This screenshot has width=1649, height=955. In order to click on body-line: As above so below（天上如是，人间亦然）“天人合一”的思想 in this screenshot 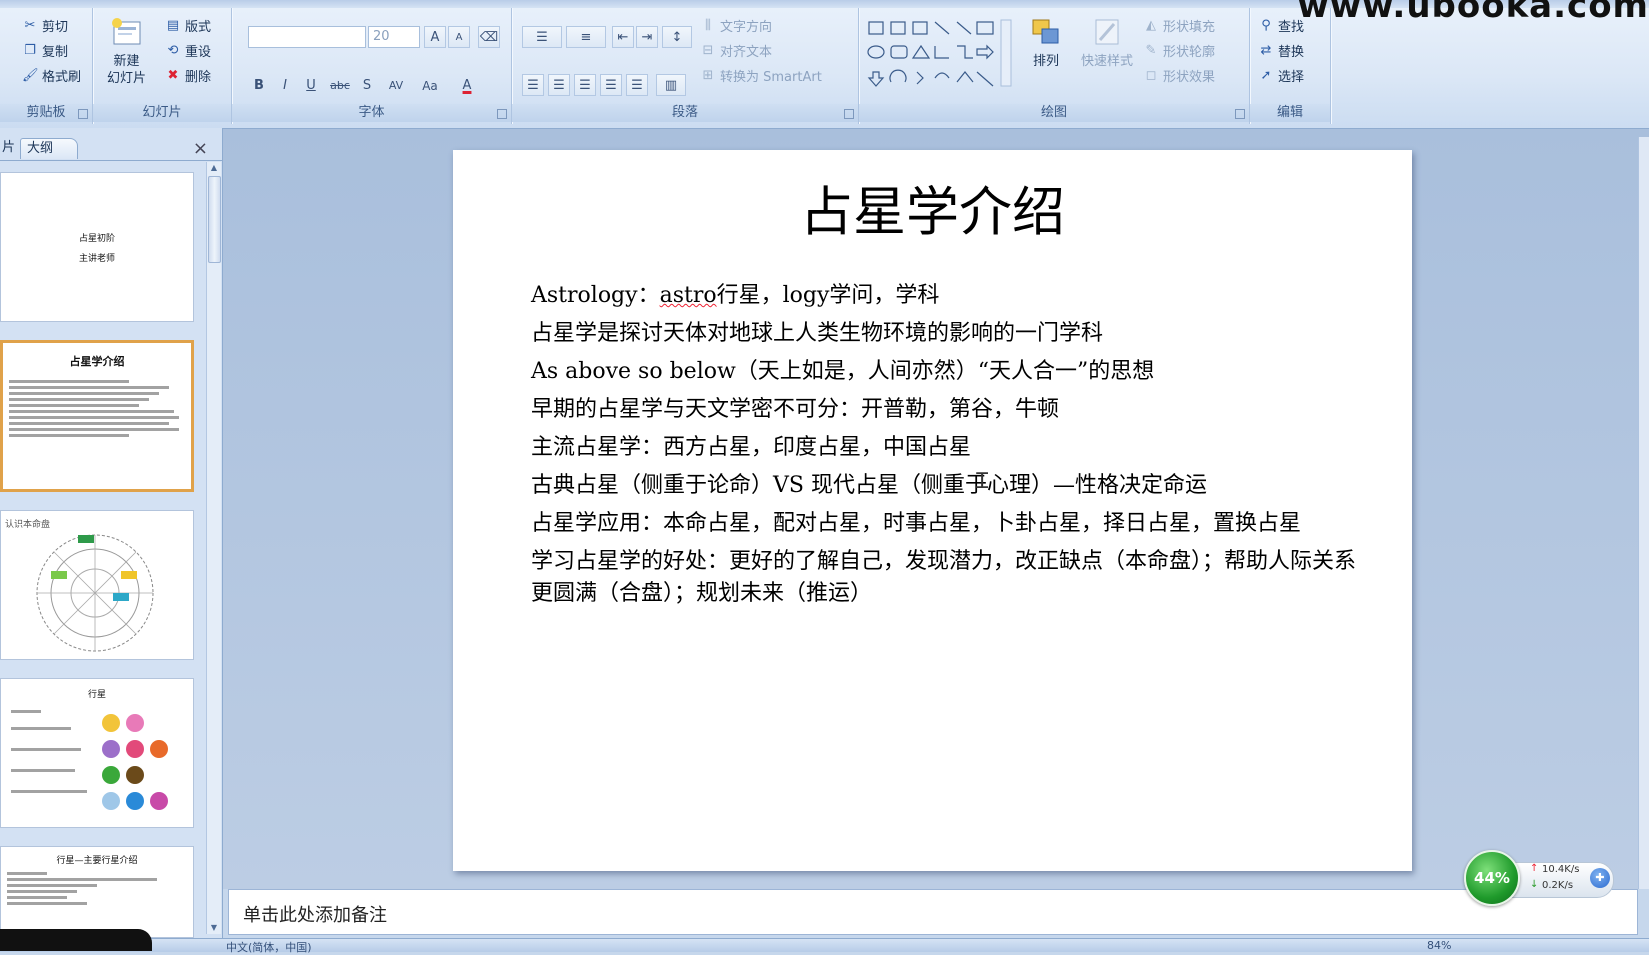, I will do `click(843, 371)`.